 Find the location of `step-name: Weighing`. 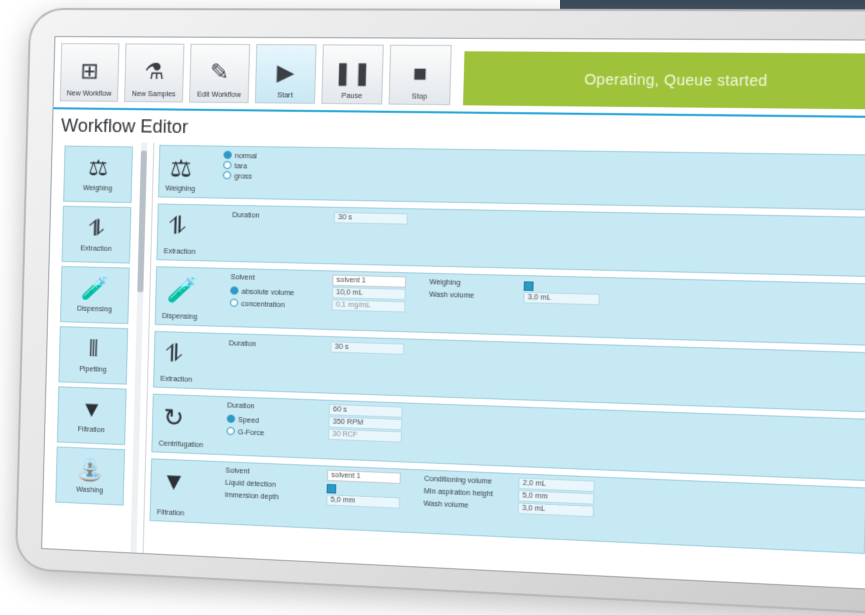

step-name: Weighing is located at coordinates (180, 189).